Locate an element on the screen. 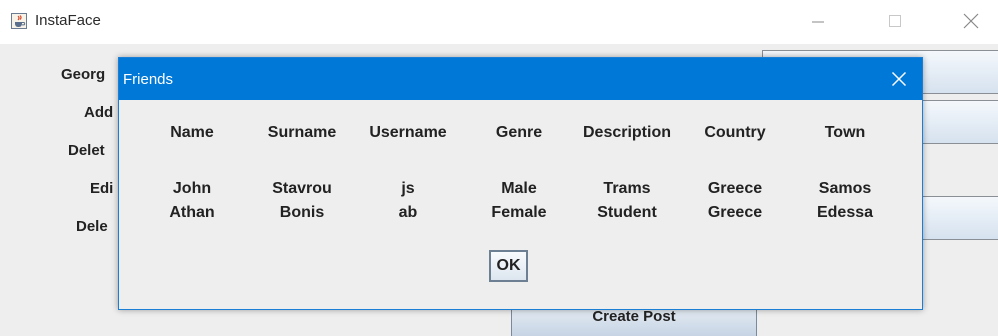 The width and height of the screenshot is (998, 336). column-header-name: Name is located at coordinates (192, 132).